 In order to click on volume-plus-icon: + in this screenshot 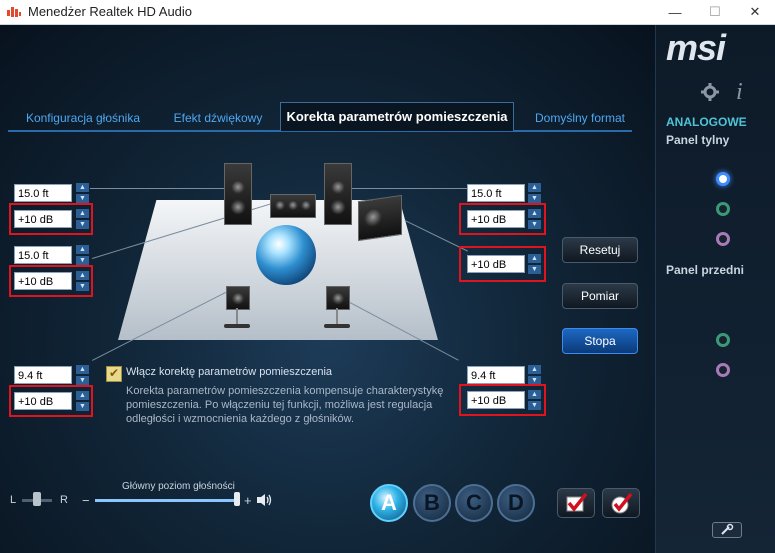, I will do `click(248, 500)`.